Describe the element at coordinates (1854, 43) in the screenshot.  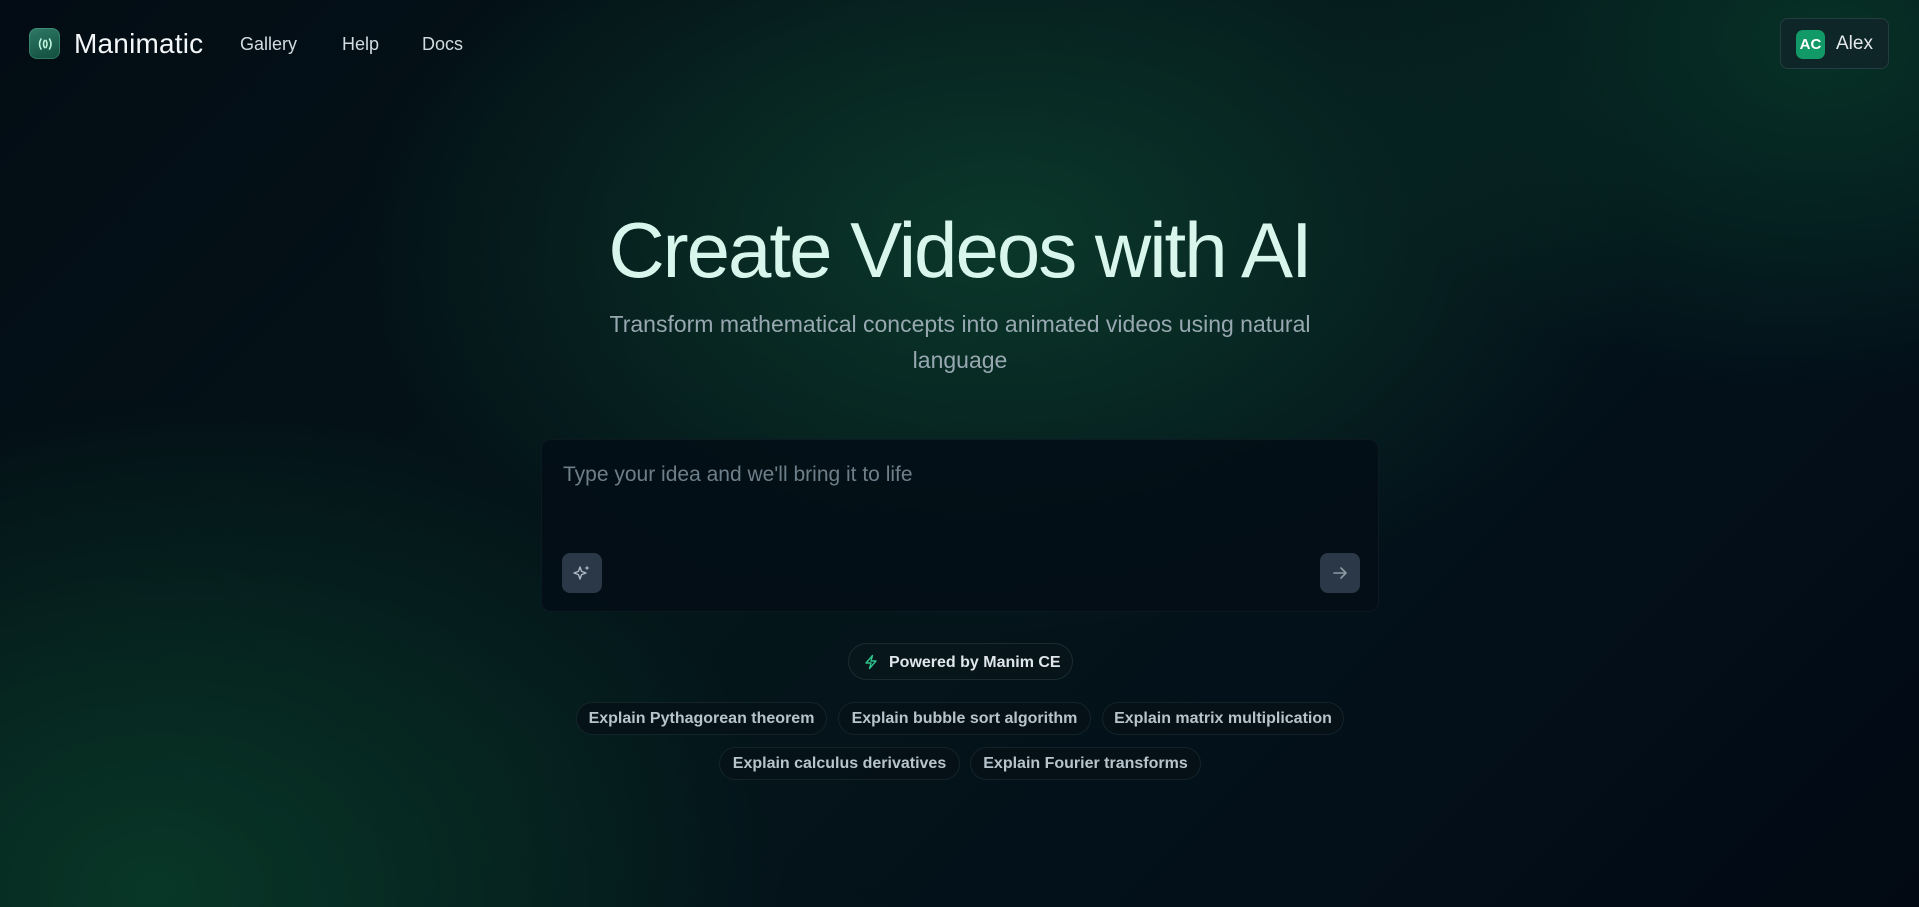
I see `user-name: Alex` at that location.